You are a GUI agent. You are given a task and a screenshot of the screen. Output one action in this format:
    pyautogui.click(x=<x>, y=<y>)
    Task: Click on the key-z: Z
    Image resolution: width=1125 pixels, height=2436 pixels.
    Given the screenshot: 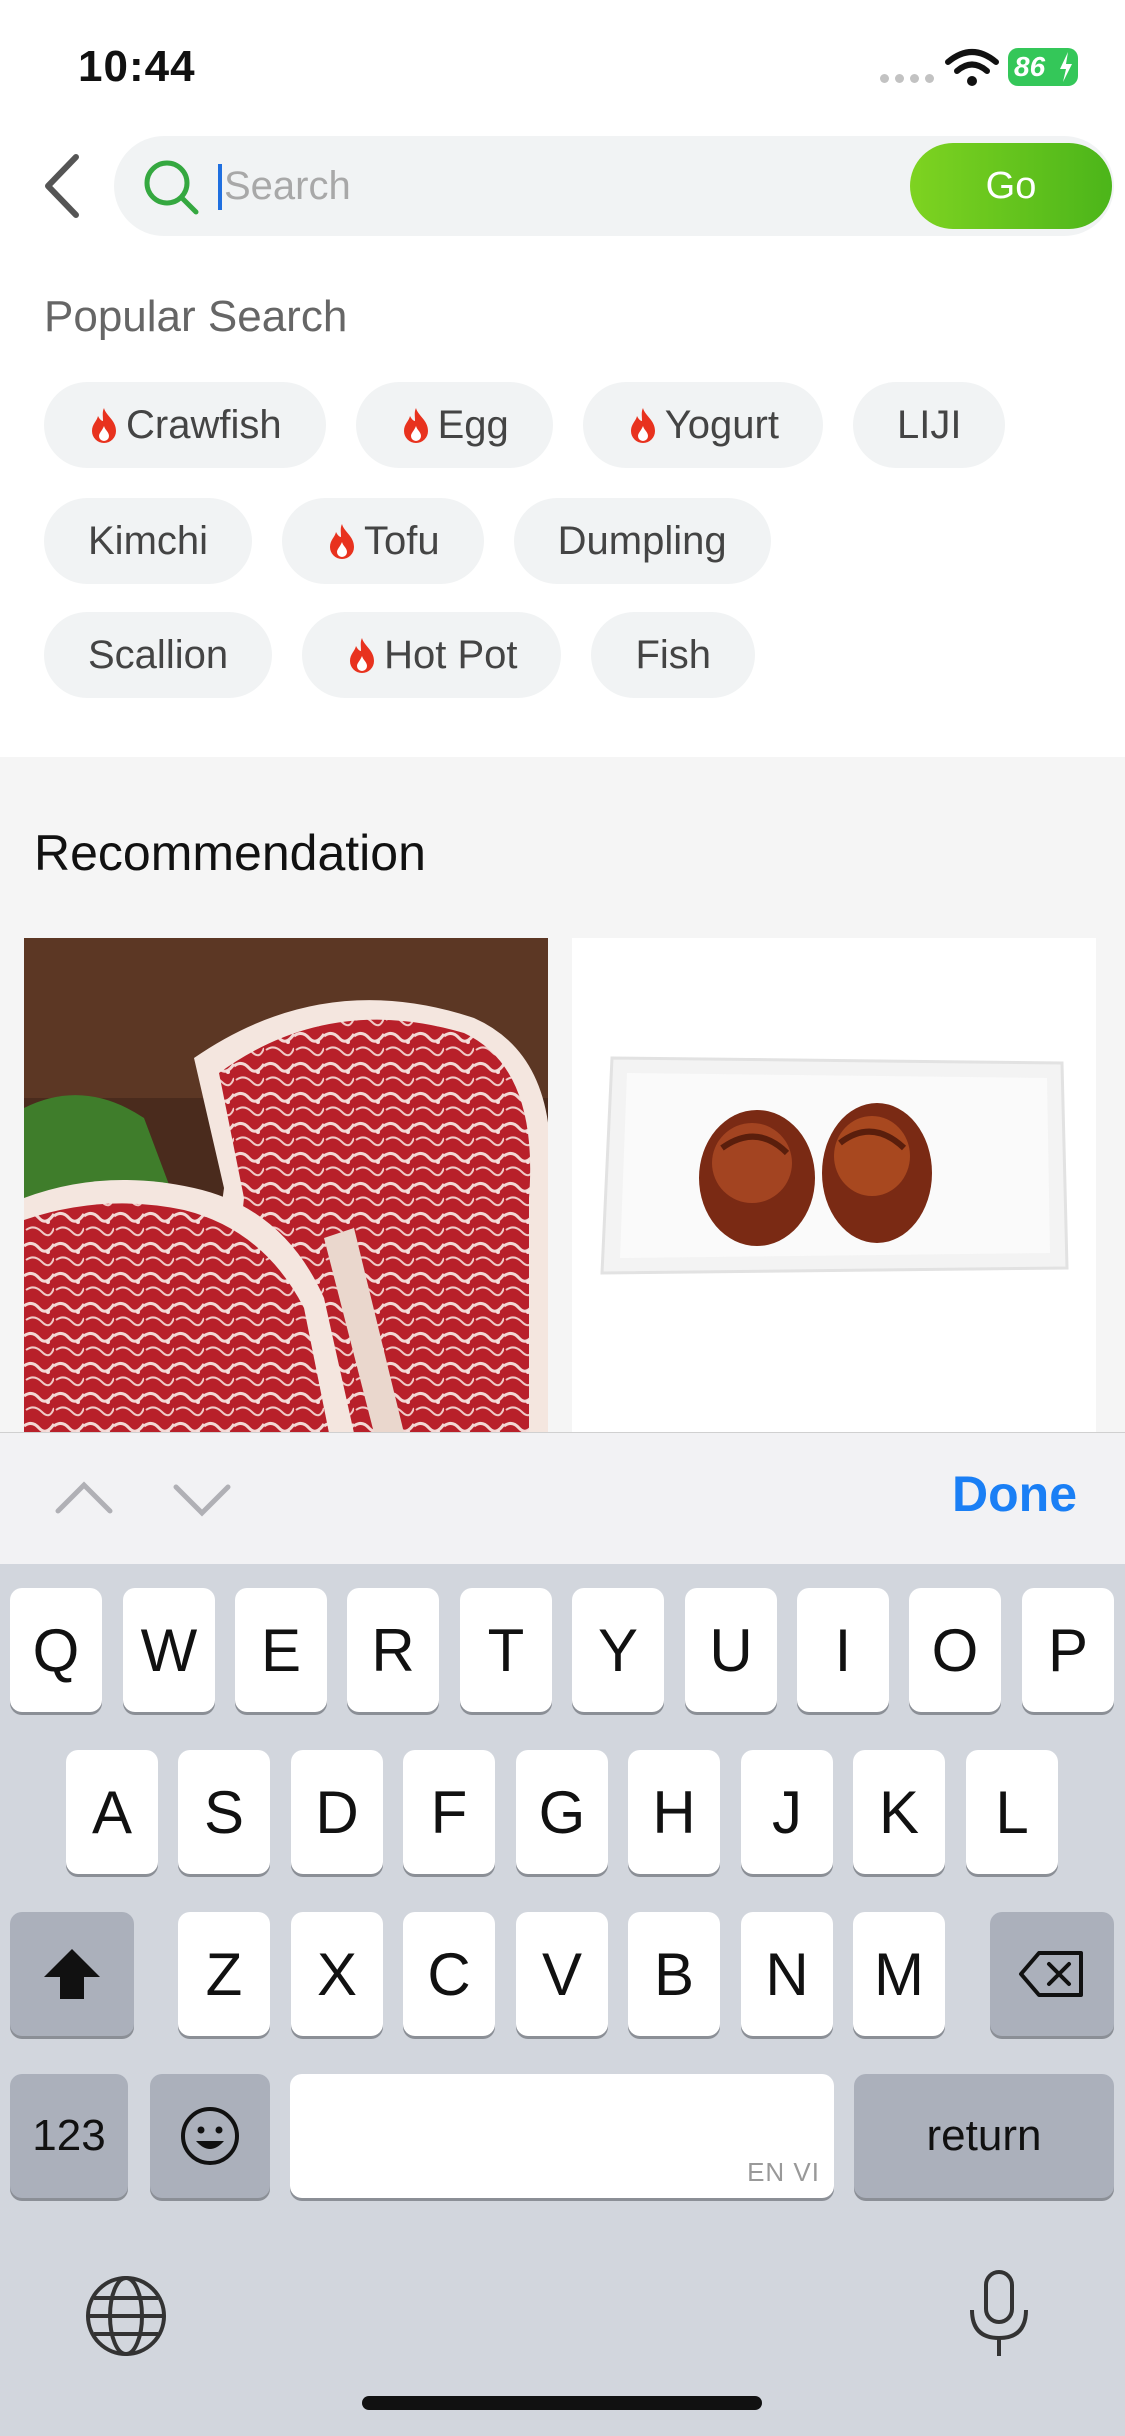 What is the action you would take?
    pyautogui.click(x=224, y=1974)
    